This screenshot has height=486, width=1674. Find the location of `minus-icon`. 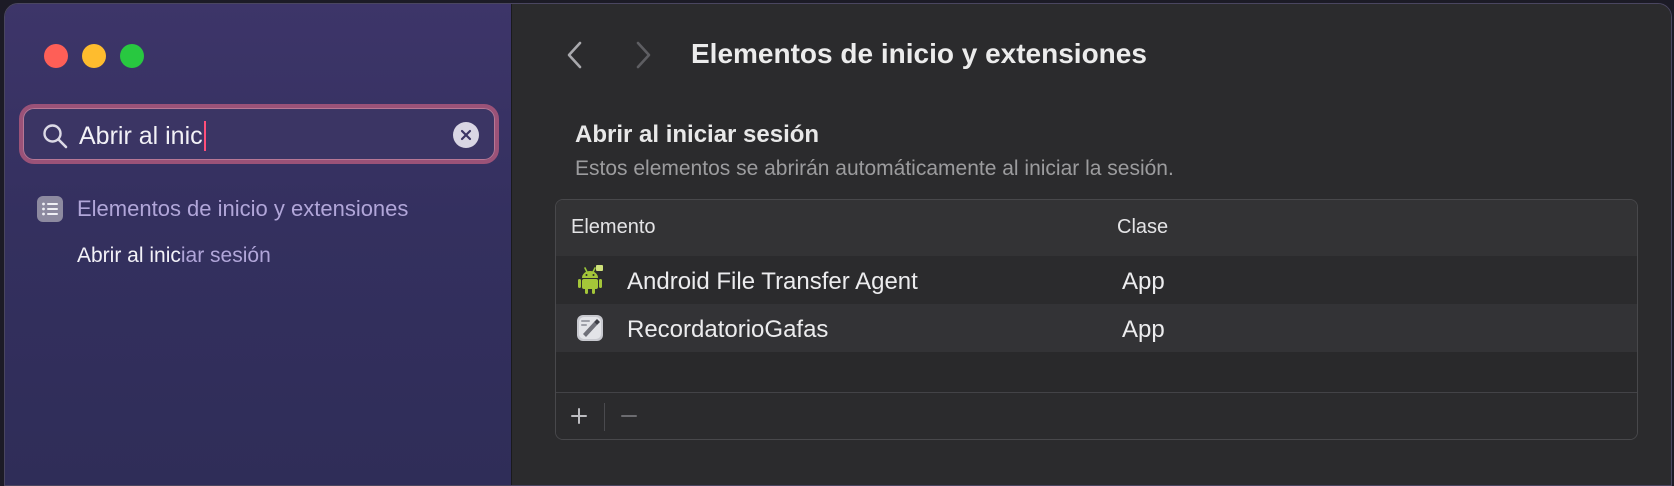

minus-icon is located at coordinates (629, 416).